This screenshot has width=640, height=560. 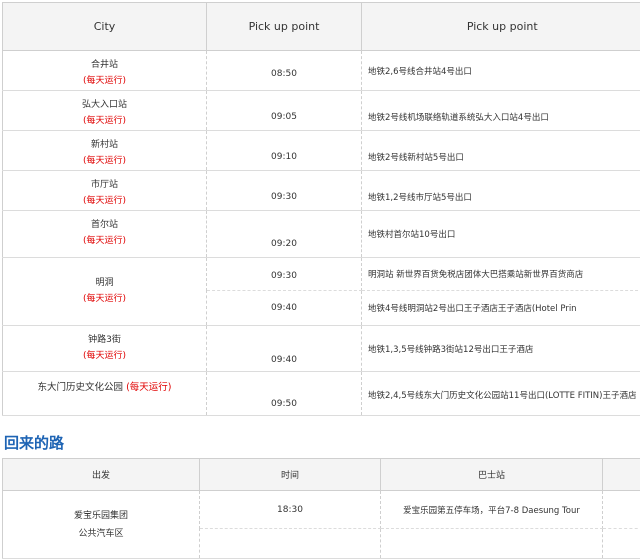 I want to click on point-cell: 地铁2号线新村站5号出口, so click(x=500, y=150).